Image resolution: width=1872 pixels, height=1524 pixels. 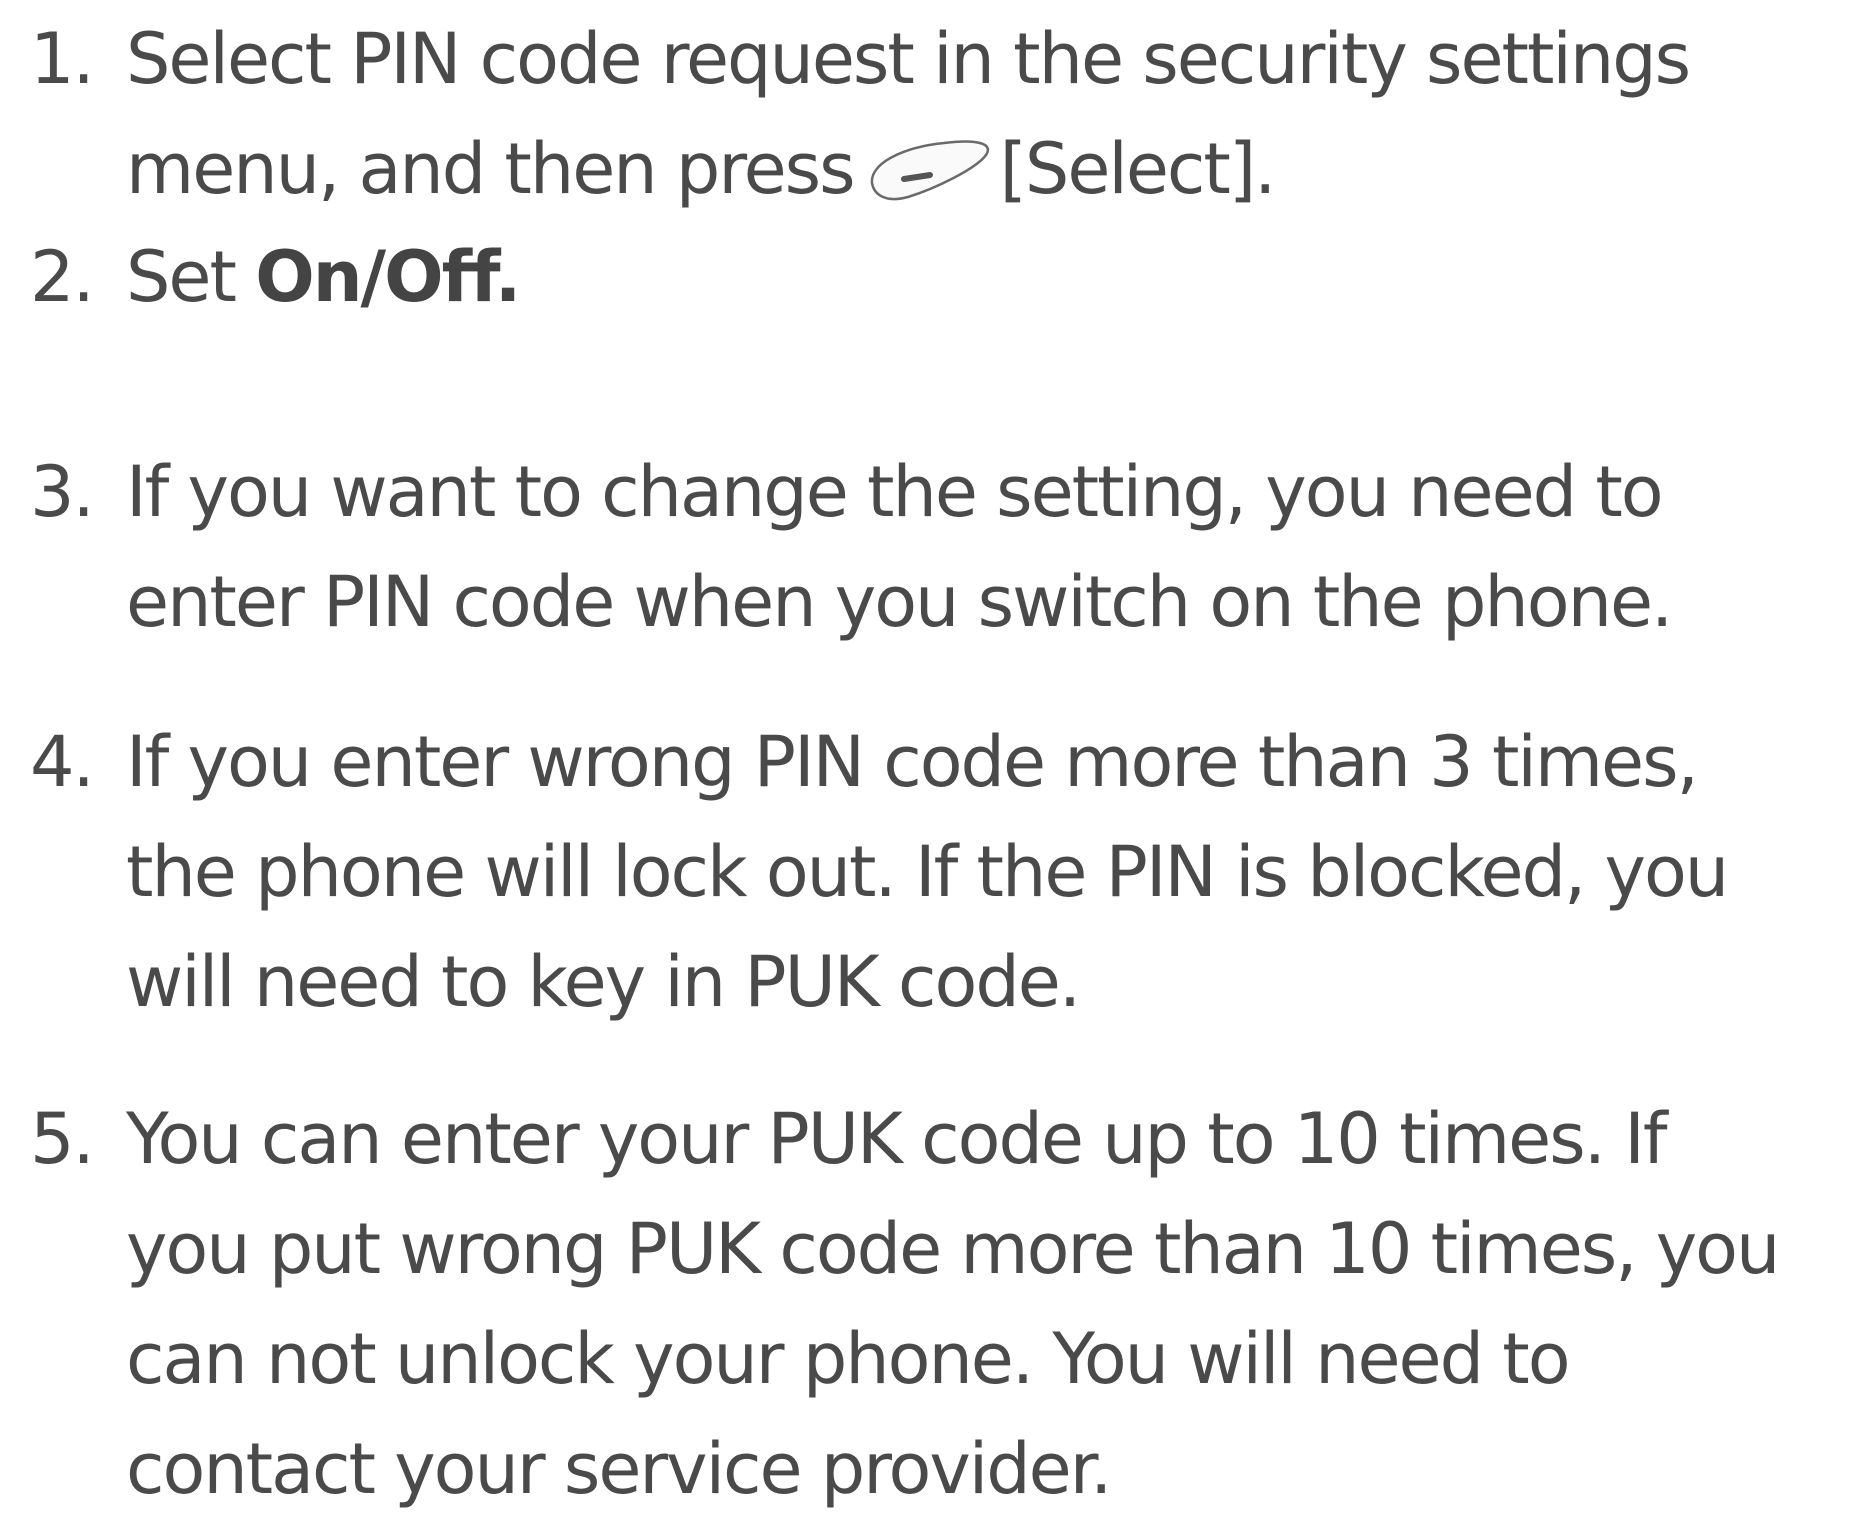 I want to click on select-label: [Select]., so click(x=1138, y=169).